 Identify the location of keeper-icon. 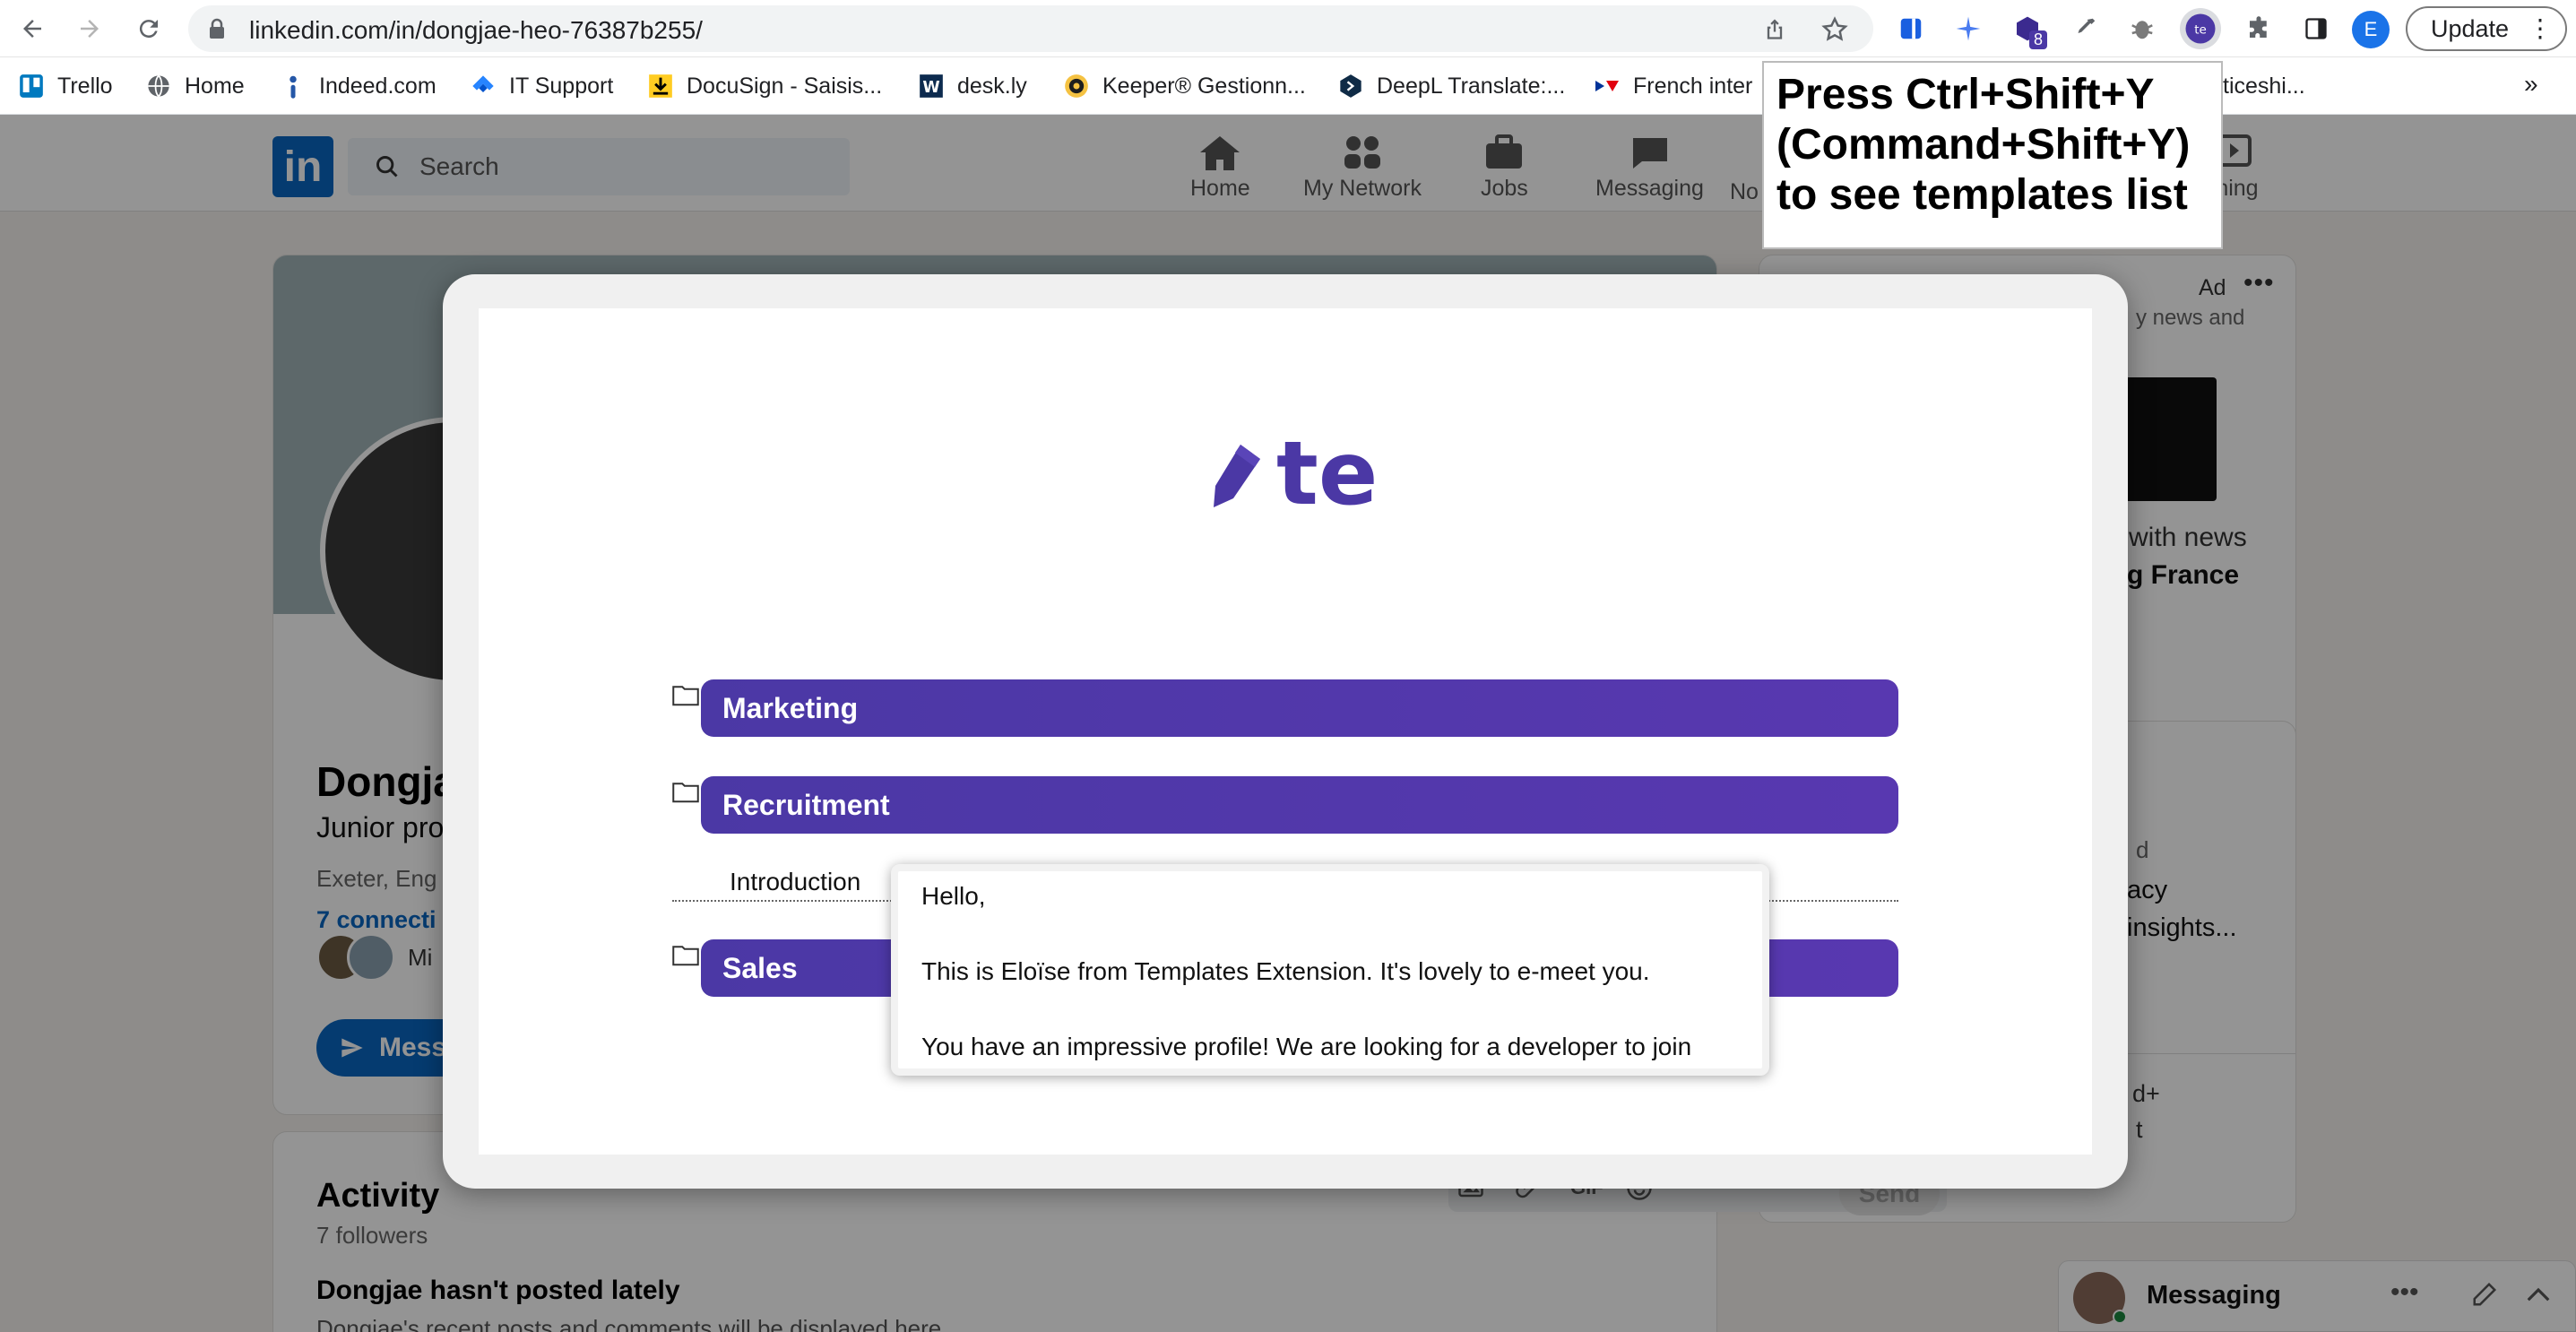
(1076, 86).